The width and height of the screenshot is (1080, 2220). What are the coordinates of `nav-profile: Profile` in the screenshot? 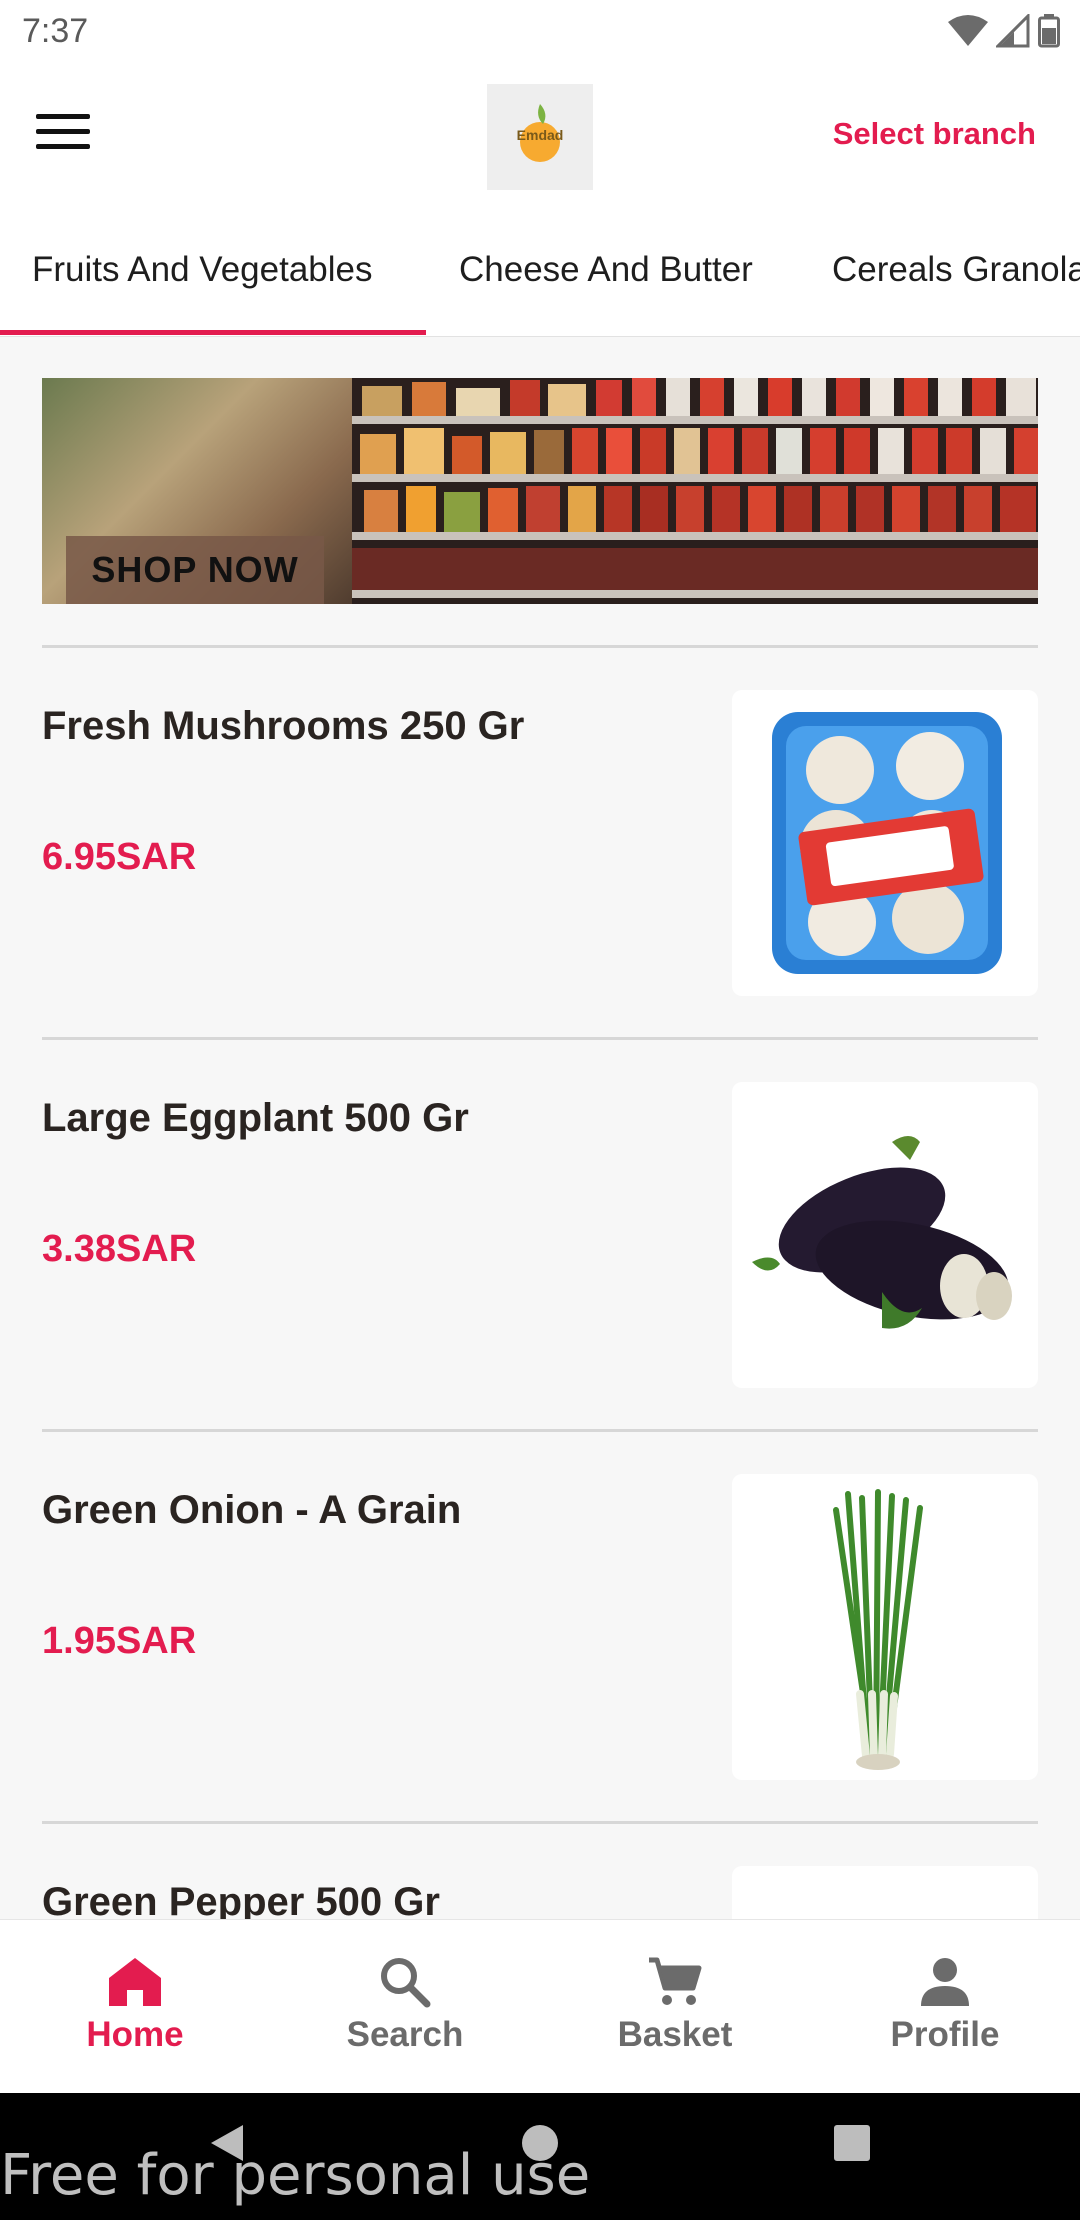 It's located at (945, 2005).